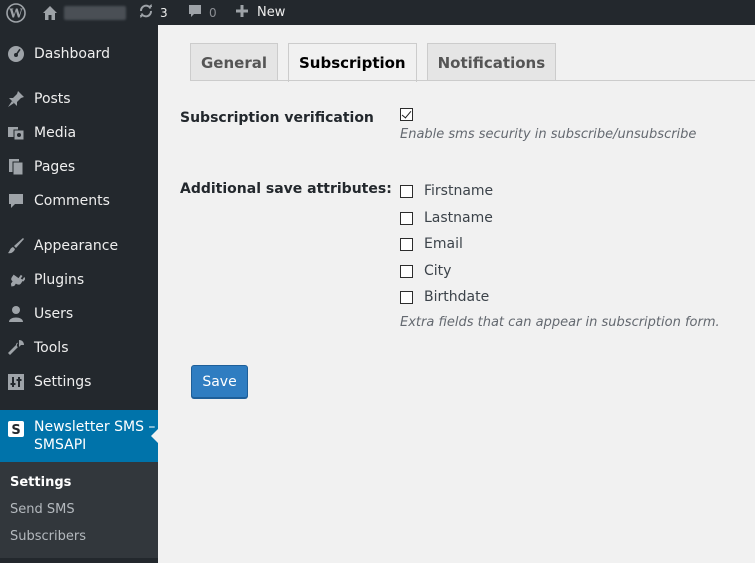 The height and width of the screenshot is (563, 755). What do you see at coordinates (79, 167) in the screenshot?
I see `sidebar-item-pages: Pages` at bounding box center [79, 167].